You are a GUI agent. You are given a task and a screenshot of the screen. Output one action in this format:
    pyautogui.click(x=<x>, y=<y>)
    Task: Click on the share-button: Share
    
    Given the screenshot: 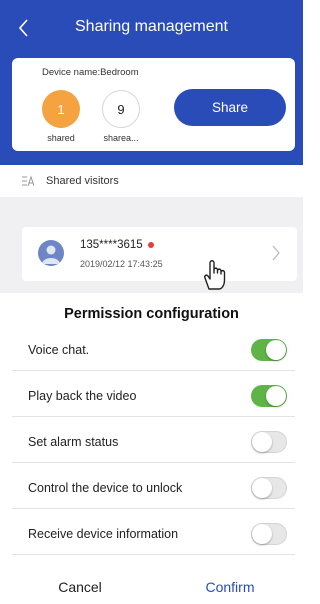 What is the action you would take?
    pyautogui.click(x=230, y=107)
    